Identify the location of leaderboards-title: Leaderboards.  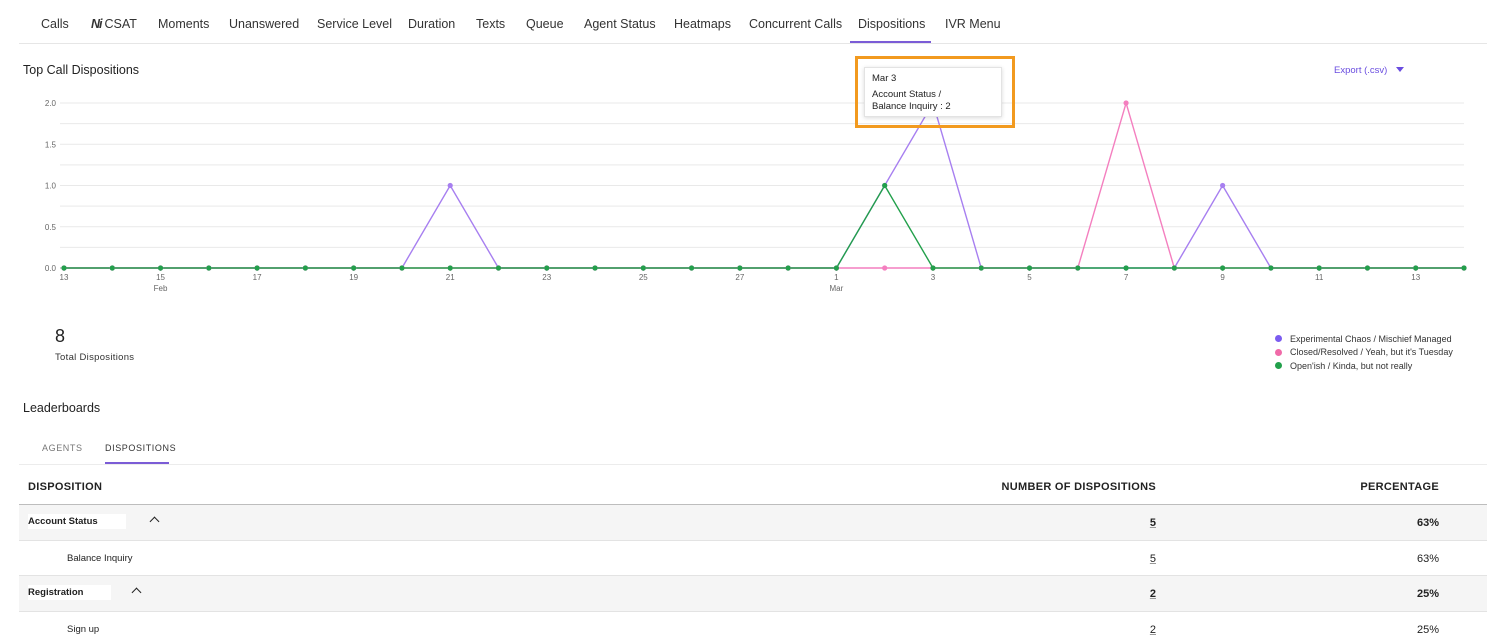
(62, 408).